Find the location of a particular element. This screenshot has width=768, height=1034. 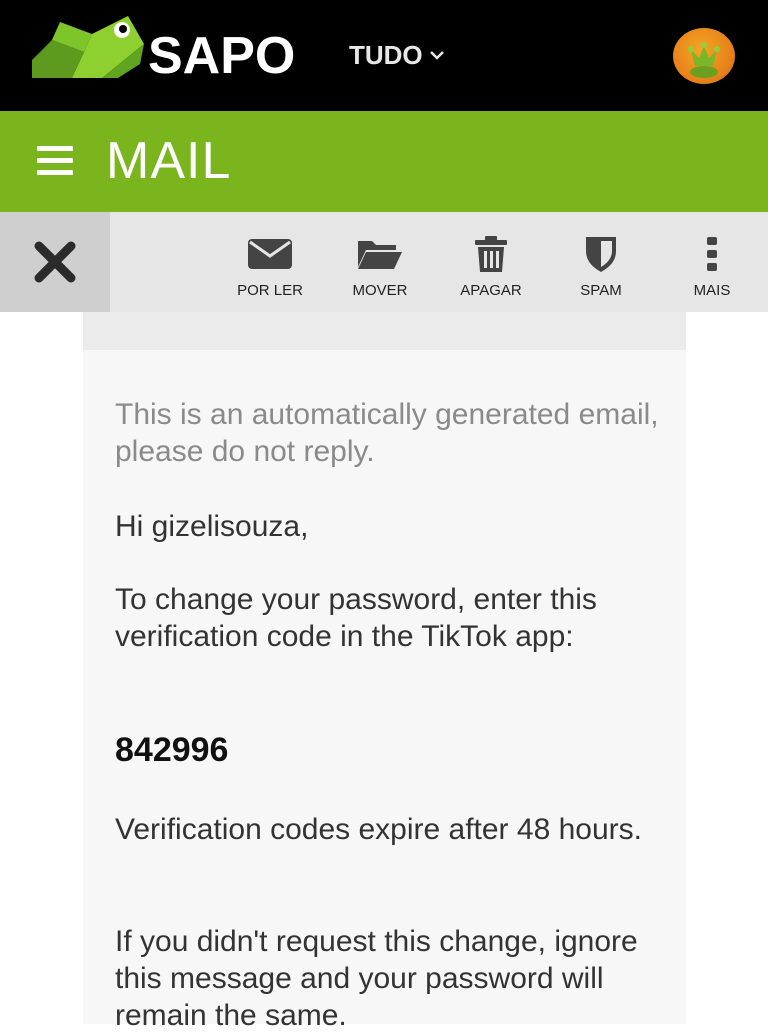

move-button: MOVER is located at coordinates (380, 270).